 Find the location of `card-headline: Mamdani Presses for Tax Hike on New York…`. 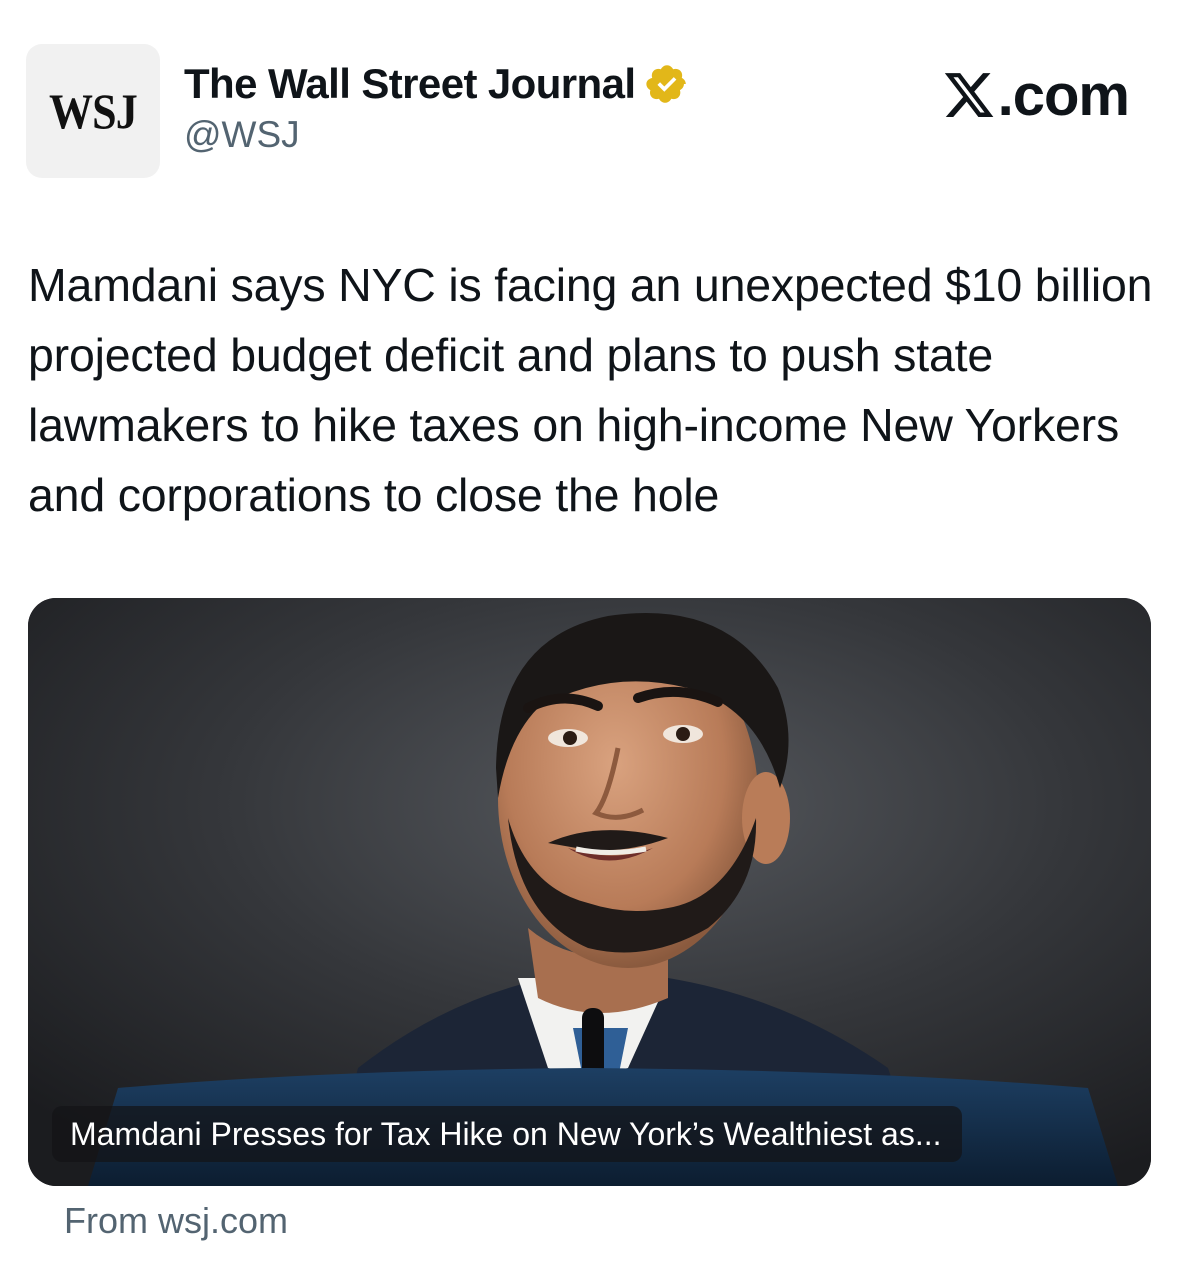

card-headline: Mamdani Presses for Tax Hike on New York… is located at coordinates (507, 1134).